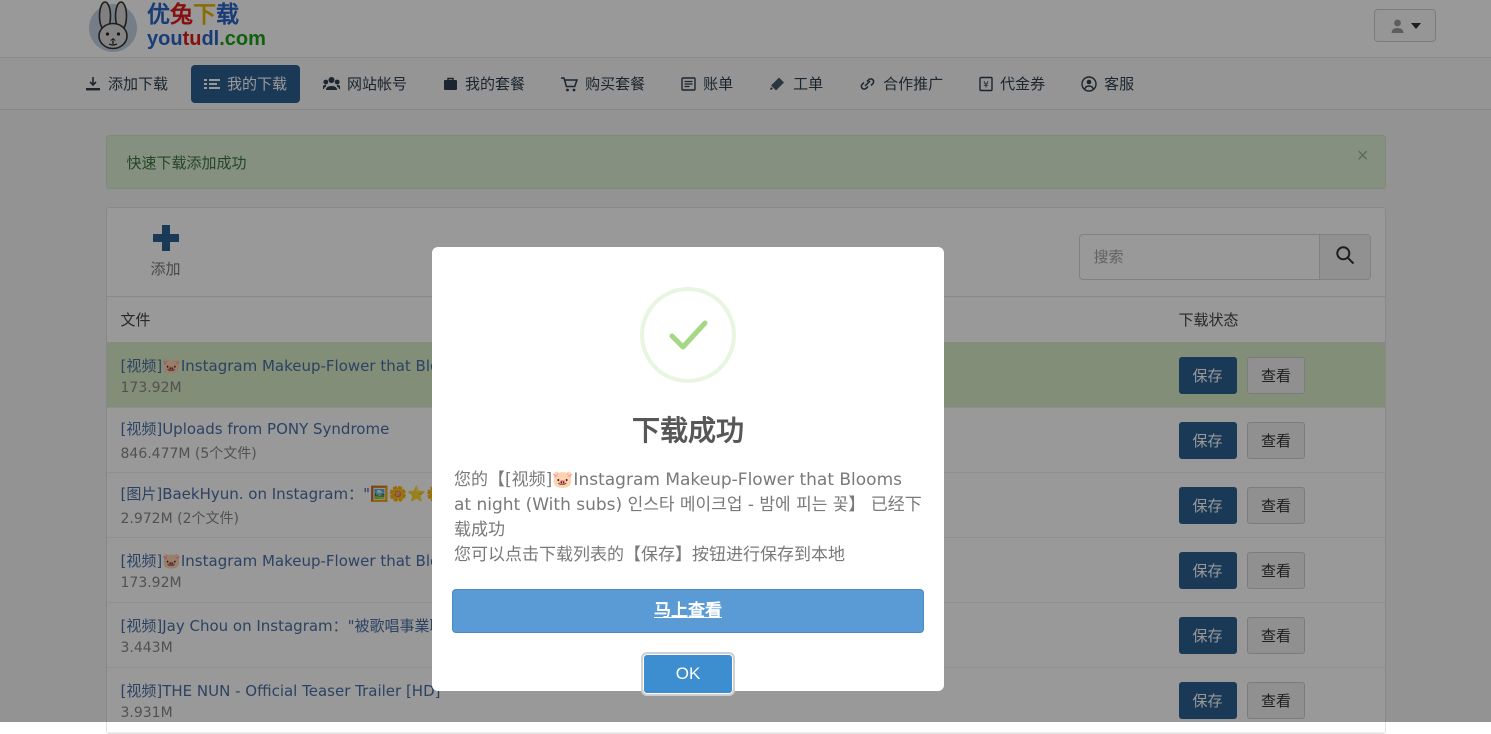 This screenshot has width=1491, height=734. Describe the element at coordinates (688, 674) in the screenshot. I see `ok-button: OK` at that location.